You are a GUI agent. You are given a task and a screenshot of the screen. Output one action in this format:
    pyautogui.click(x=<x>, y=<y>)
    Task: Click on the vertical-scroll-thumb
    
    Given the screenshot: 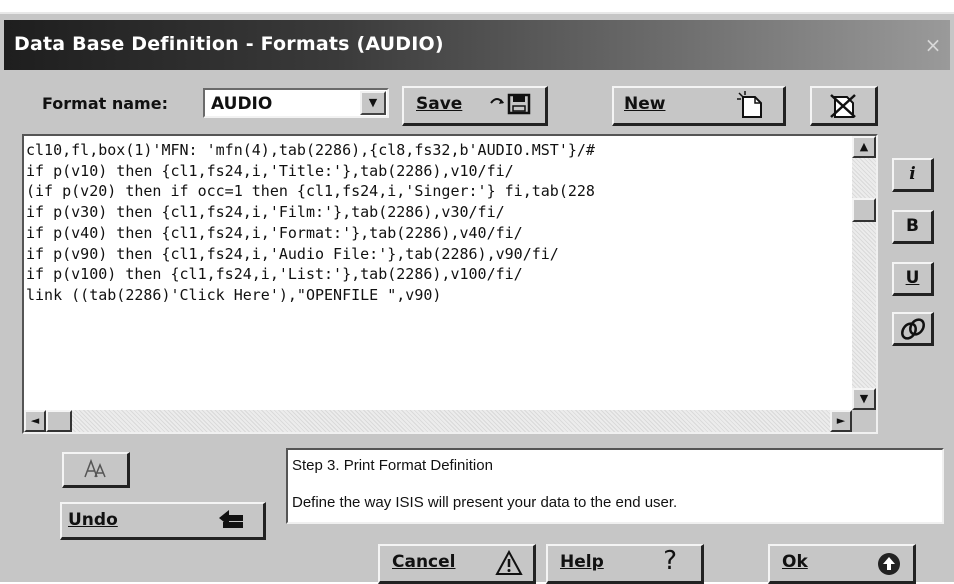 What is the action you would take?
    pyautogui.click(x=864, y=210)
    